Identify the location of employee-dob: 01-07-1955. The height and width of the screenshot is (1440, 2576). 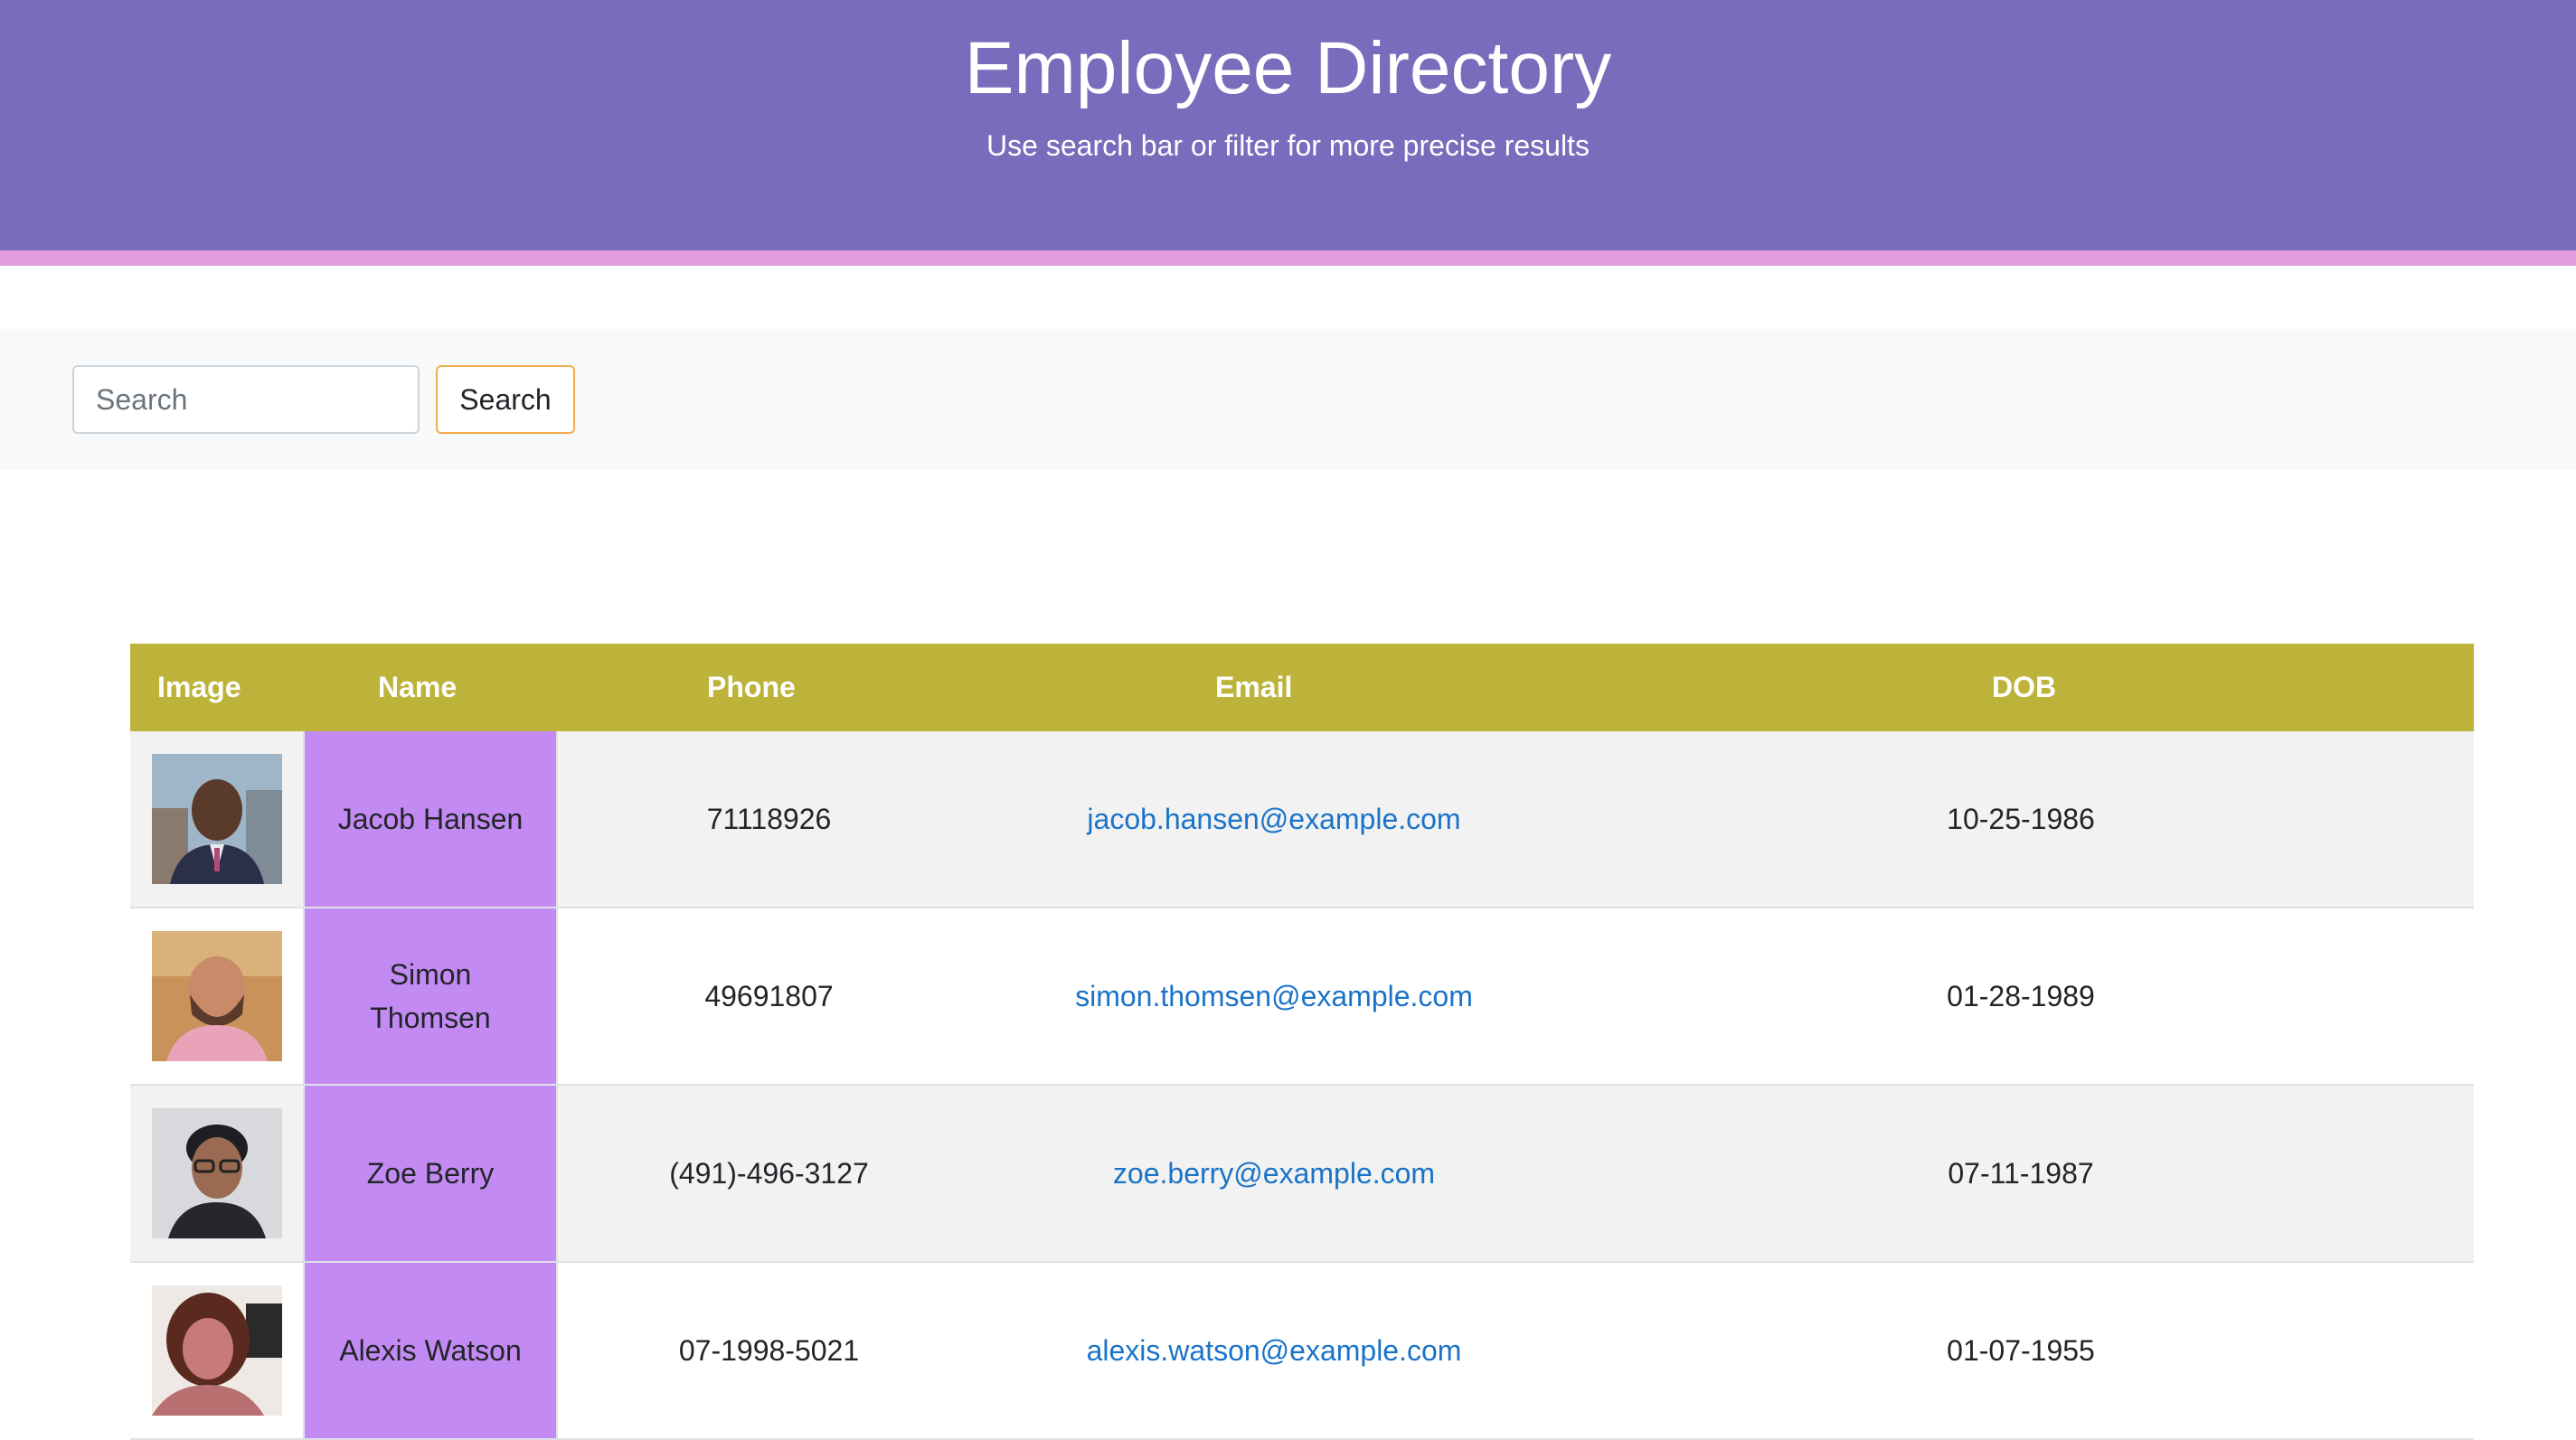
(2021, 1351).